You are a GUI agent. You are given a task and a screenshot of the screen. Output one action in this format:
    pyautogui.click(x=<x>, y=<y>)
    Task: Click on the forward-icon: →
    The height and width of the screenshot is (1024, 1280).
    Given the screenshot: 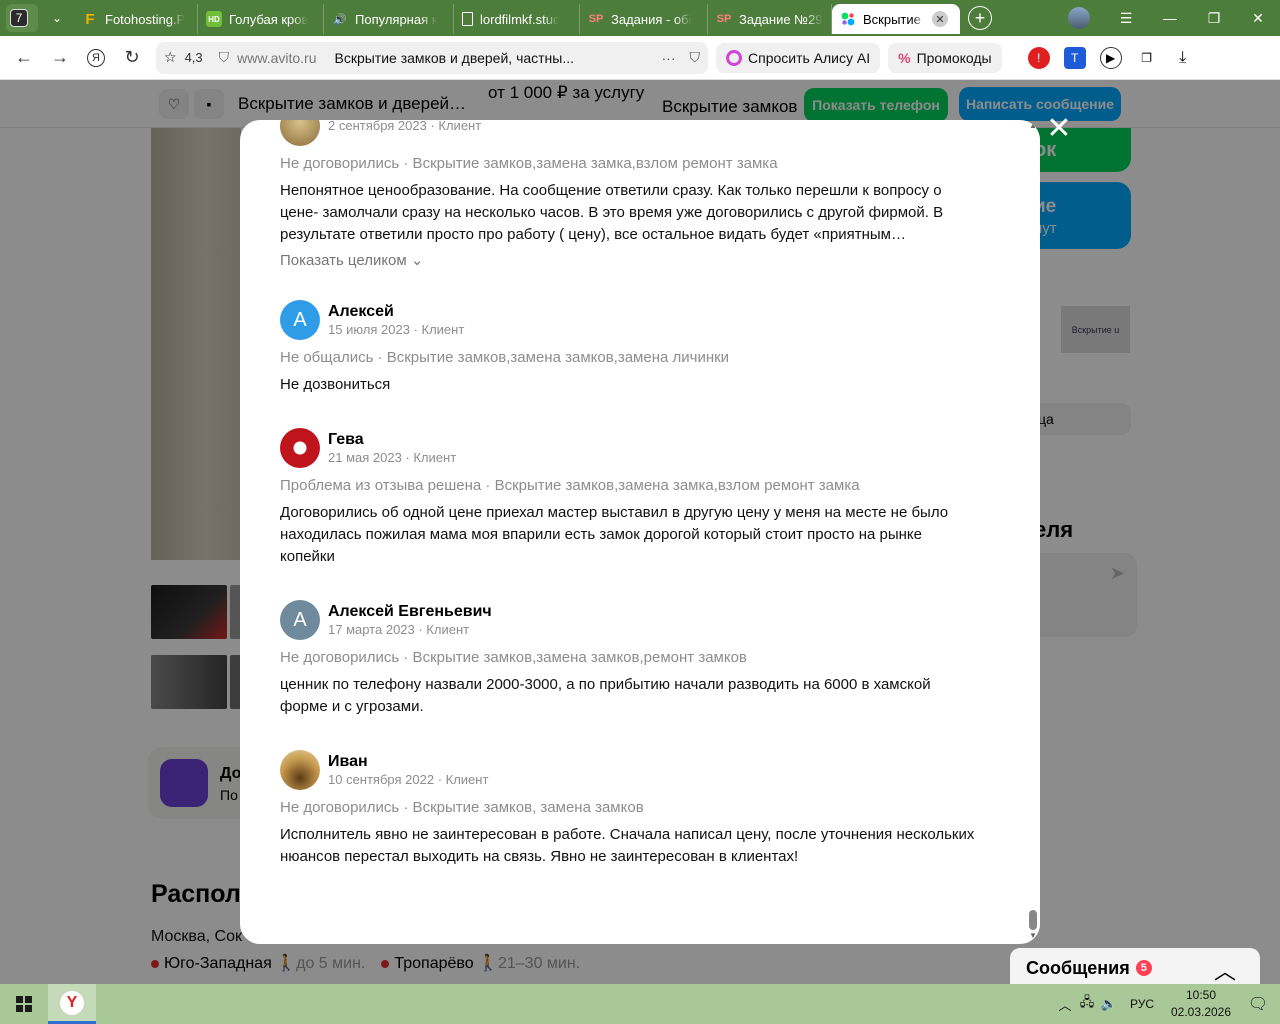 What is the action you would take?
    pyautogui.click(x=60, y=58)
    